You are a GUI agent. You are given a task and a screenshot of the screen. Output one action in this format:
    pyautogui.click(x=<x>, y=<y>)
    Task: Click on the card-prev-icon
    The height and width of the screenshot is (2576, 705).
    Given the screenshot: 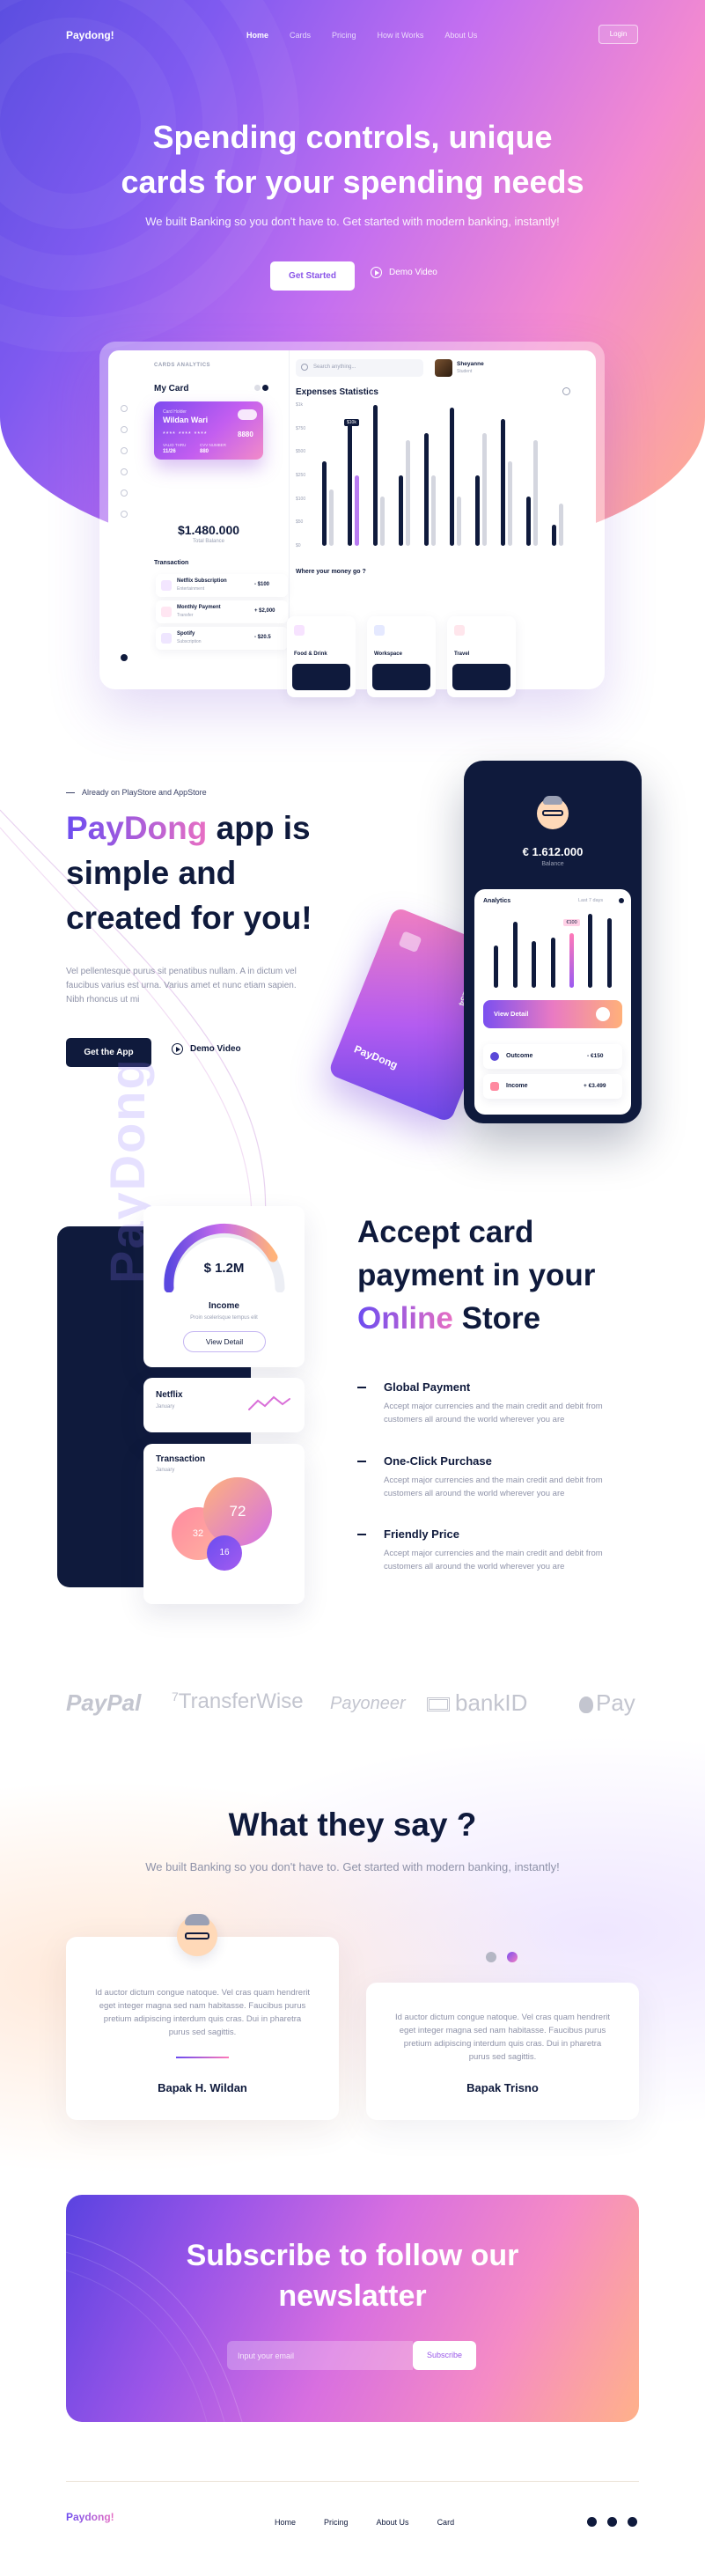 What is the action you would take?
    pyautogui.click(x=257, y=388)
    